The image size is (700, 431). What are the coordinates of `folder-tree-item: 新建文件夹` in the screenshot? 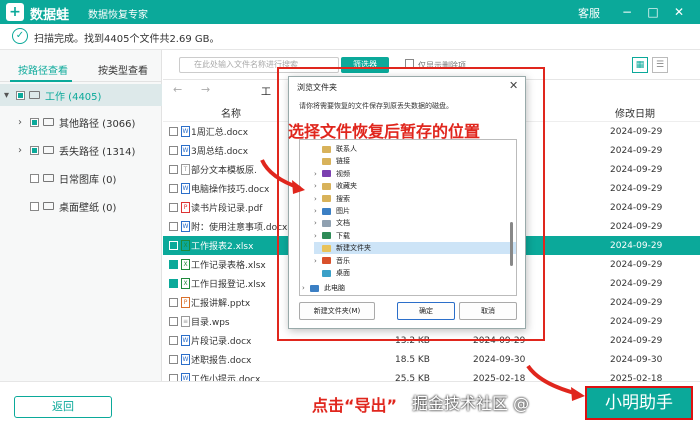 It's located at (415, 248).